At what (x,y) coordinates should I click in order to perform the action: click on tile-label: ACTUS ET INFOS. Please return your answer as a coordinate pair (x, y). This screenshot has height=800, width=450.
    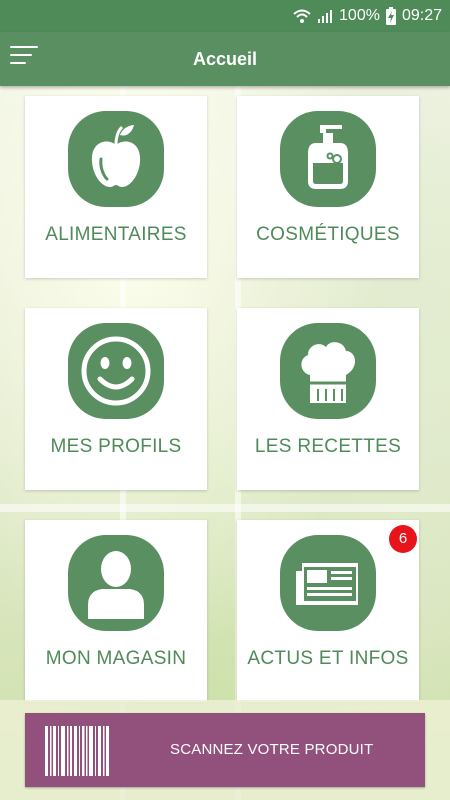
    Looking at the image, I should click on (328, 658).